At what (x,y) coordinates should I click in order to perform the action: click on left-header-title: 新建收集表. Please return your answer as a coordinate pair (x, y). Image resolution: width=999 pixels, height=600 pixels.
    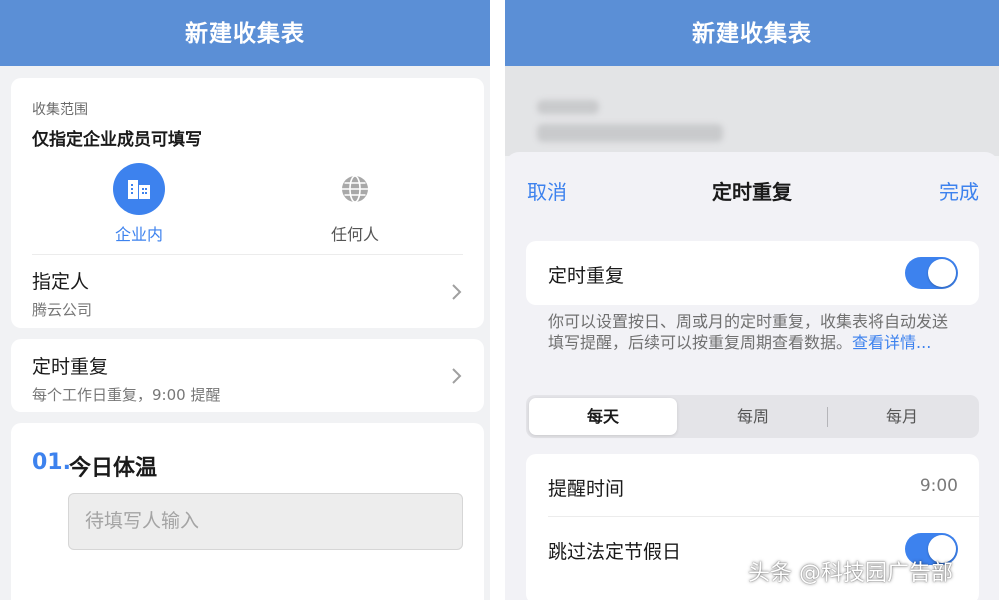
    Looking at the image, I should click on (245, 33).